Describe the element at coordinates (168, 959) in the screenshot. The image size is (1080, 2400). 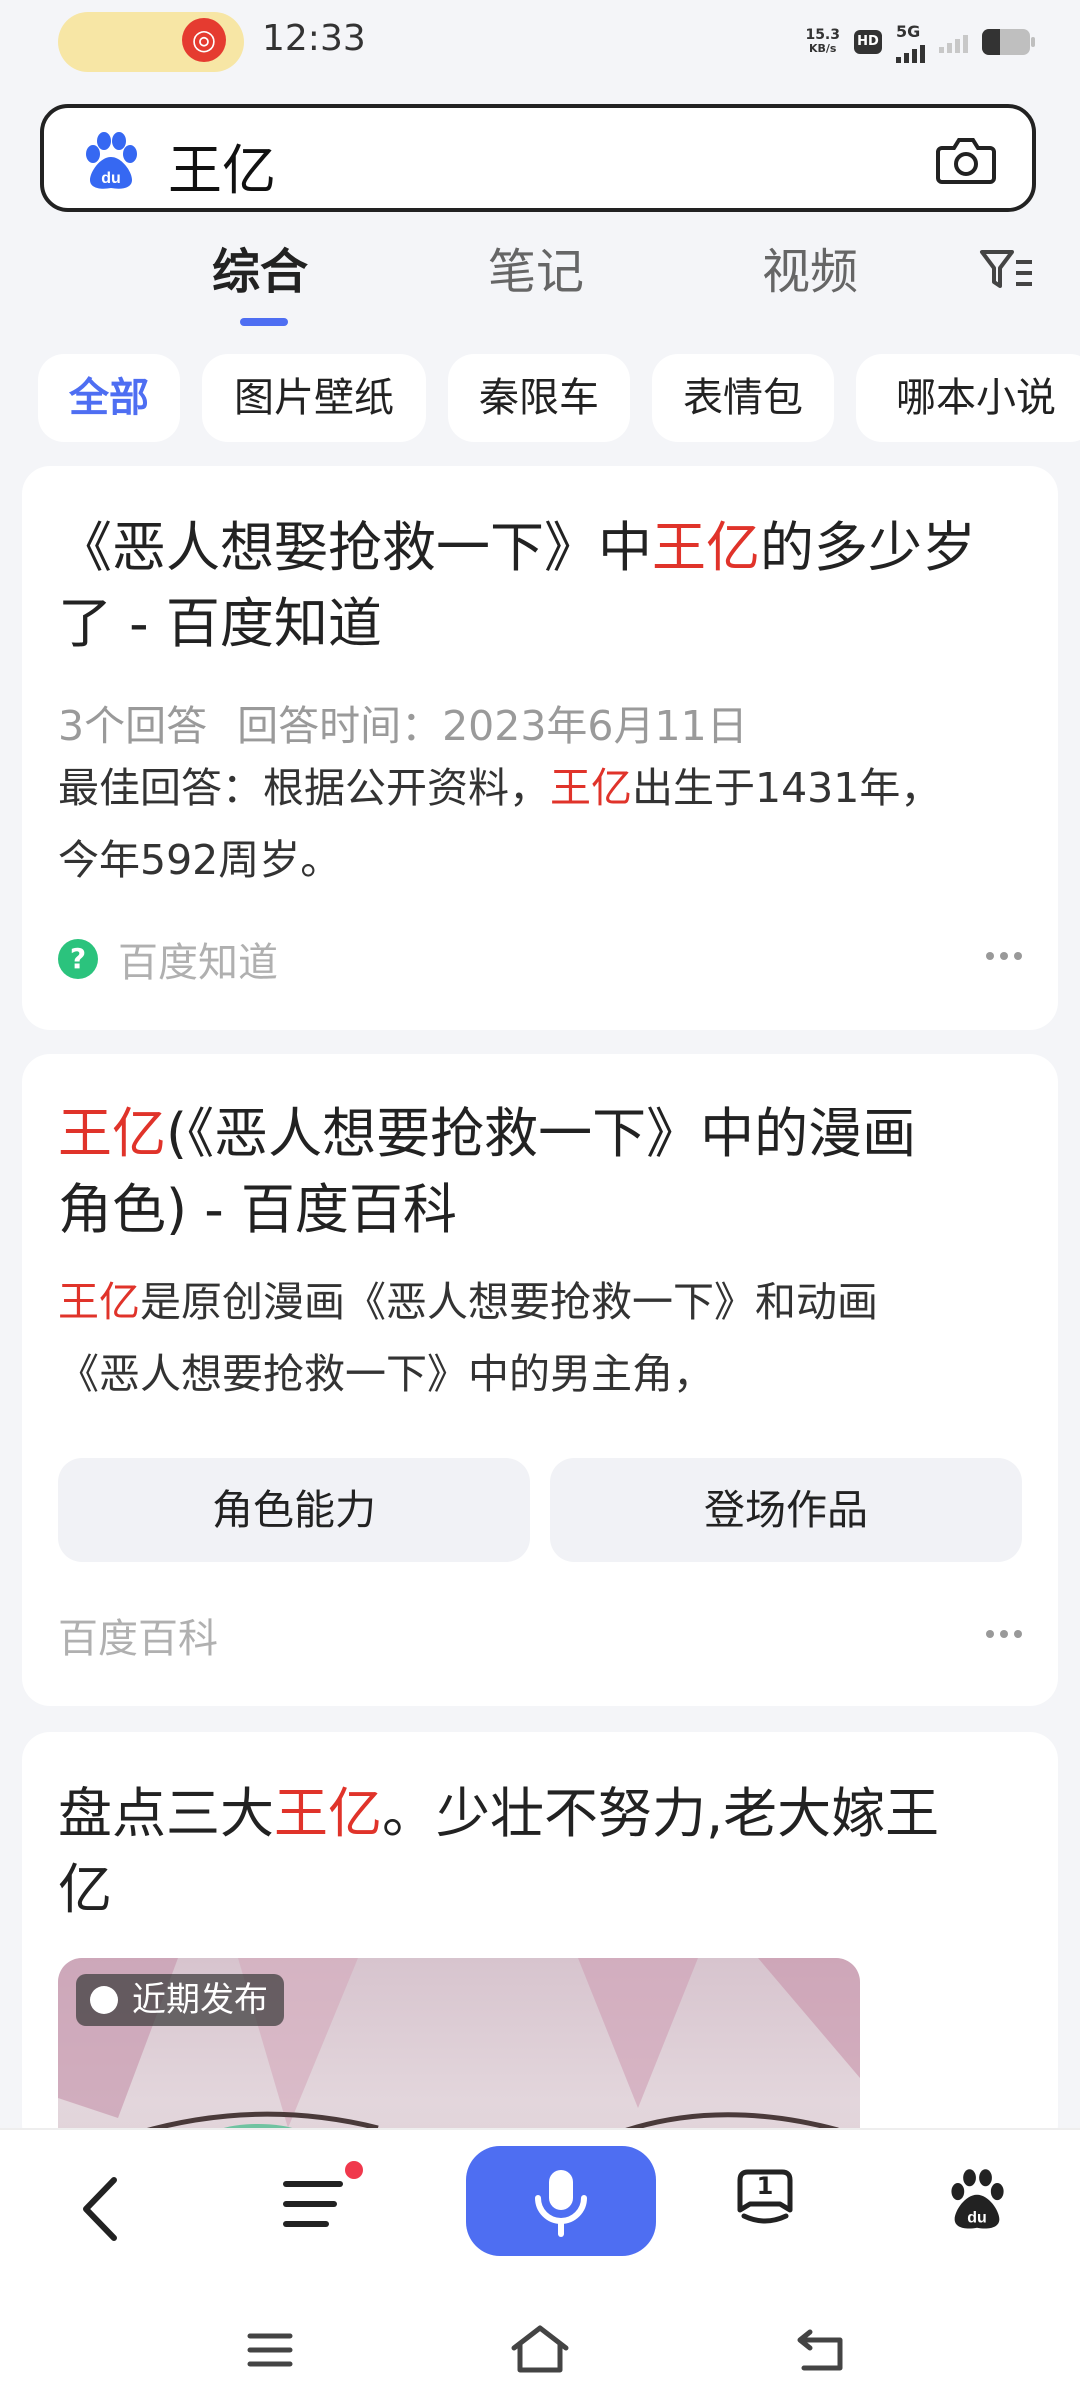
I see `result-source: ? 百度知道` at that location.